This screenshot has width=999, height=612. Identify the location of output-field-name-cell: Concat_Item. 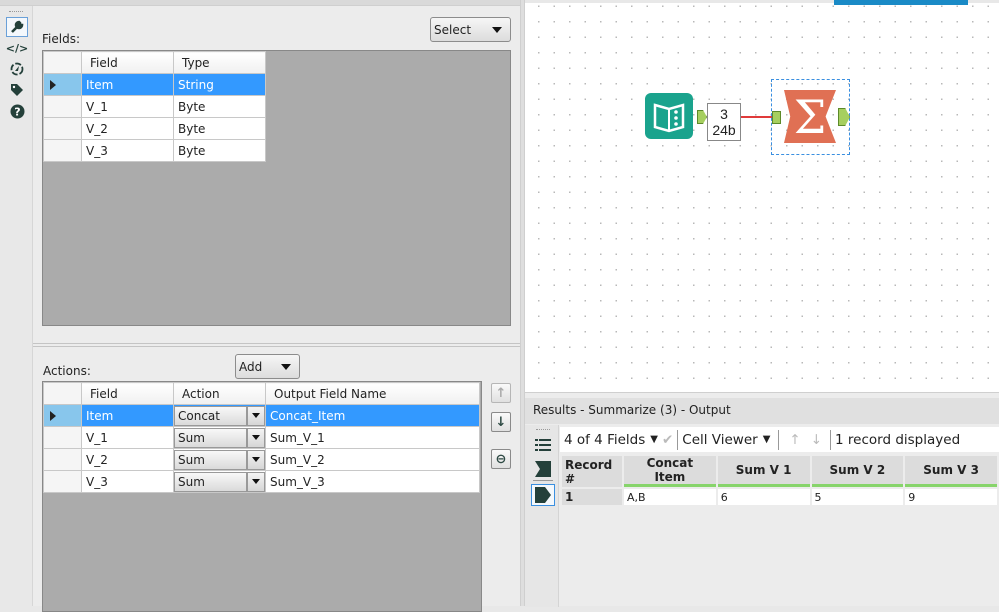
(372, 415).